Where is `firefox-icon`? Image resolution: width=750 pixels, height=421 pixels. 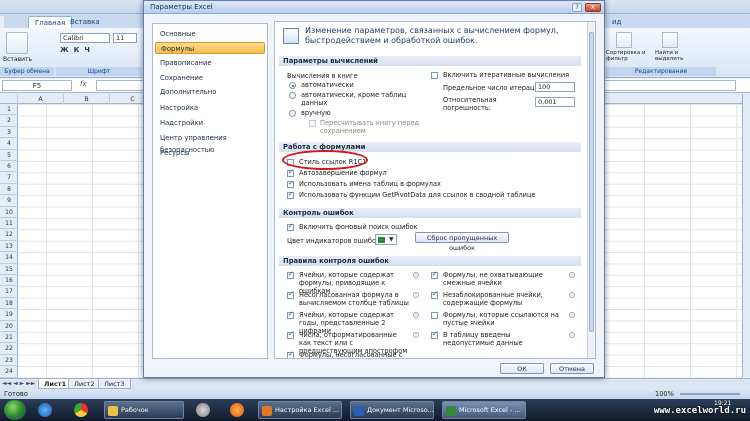 firefox-icon is located at coordinates (237, 410).